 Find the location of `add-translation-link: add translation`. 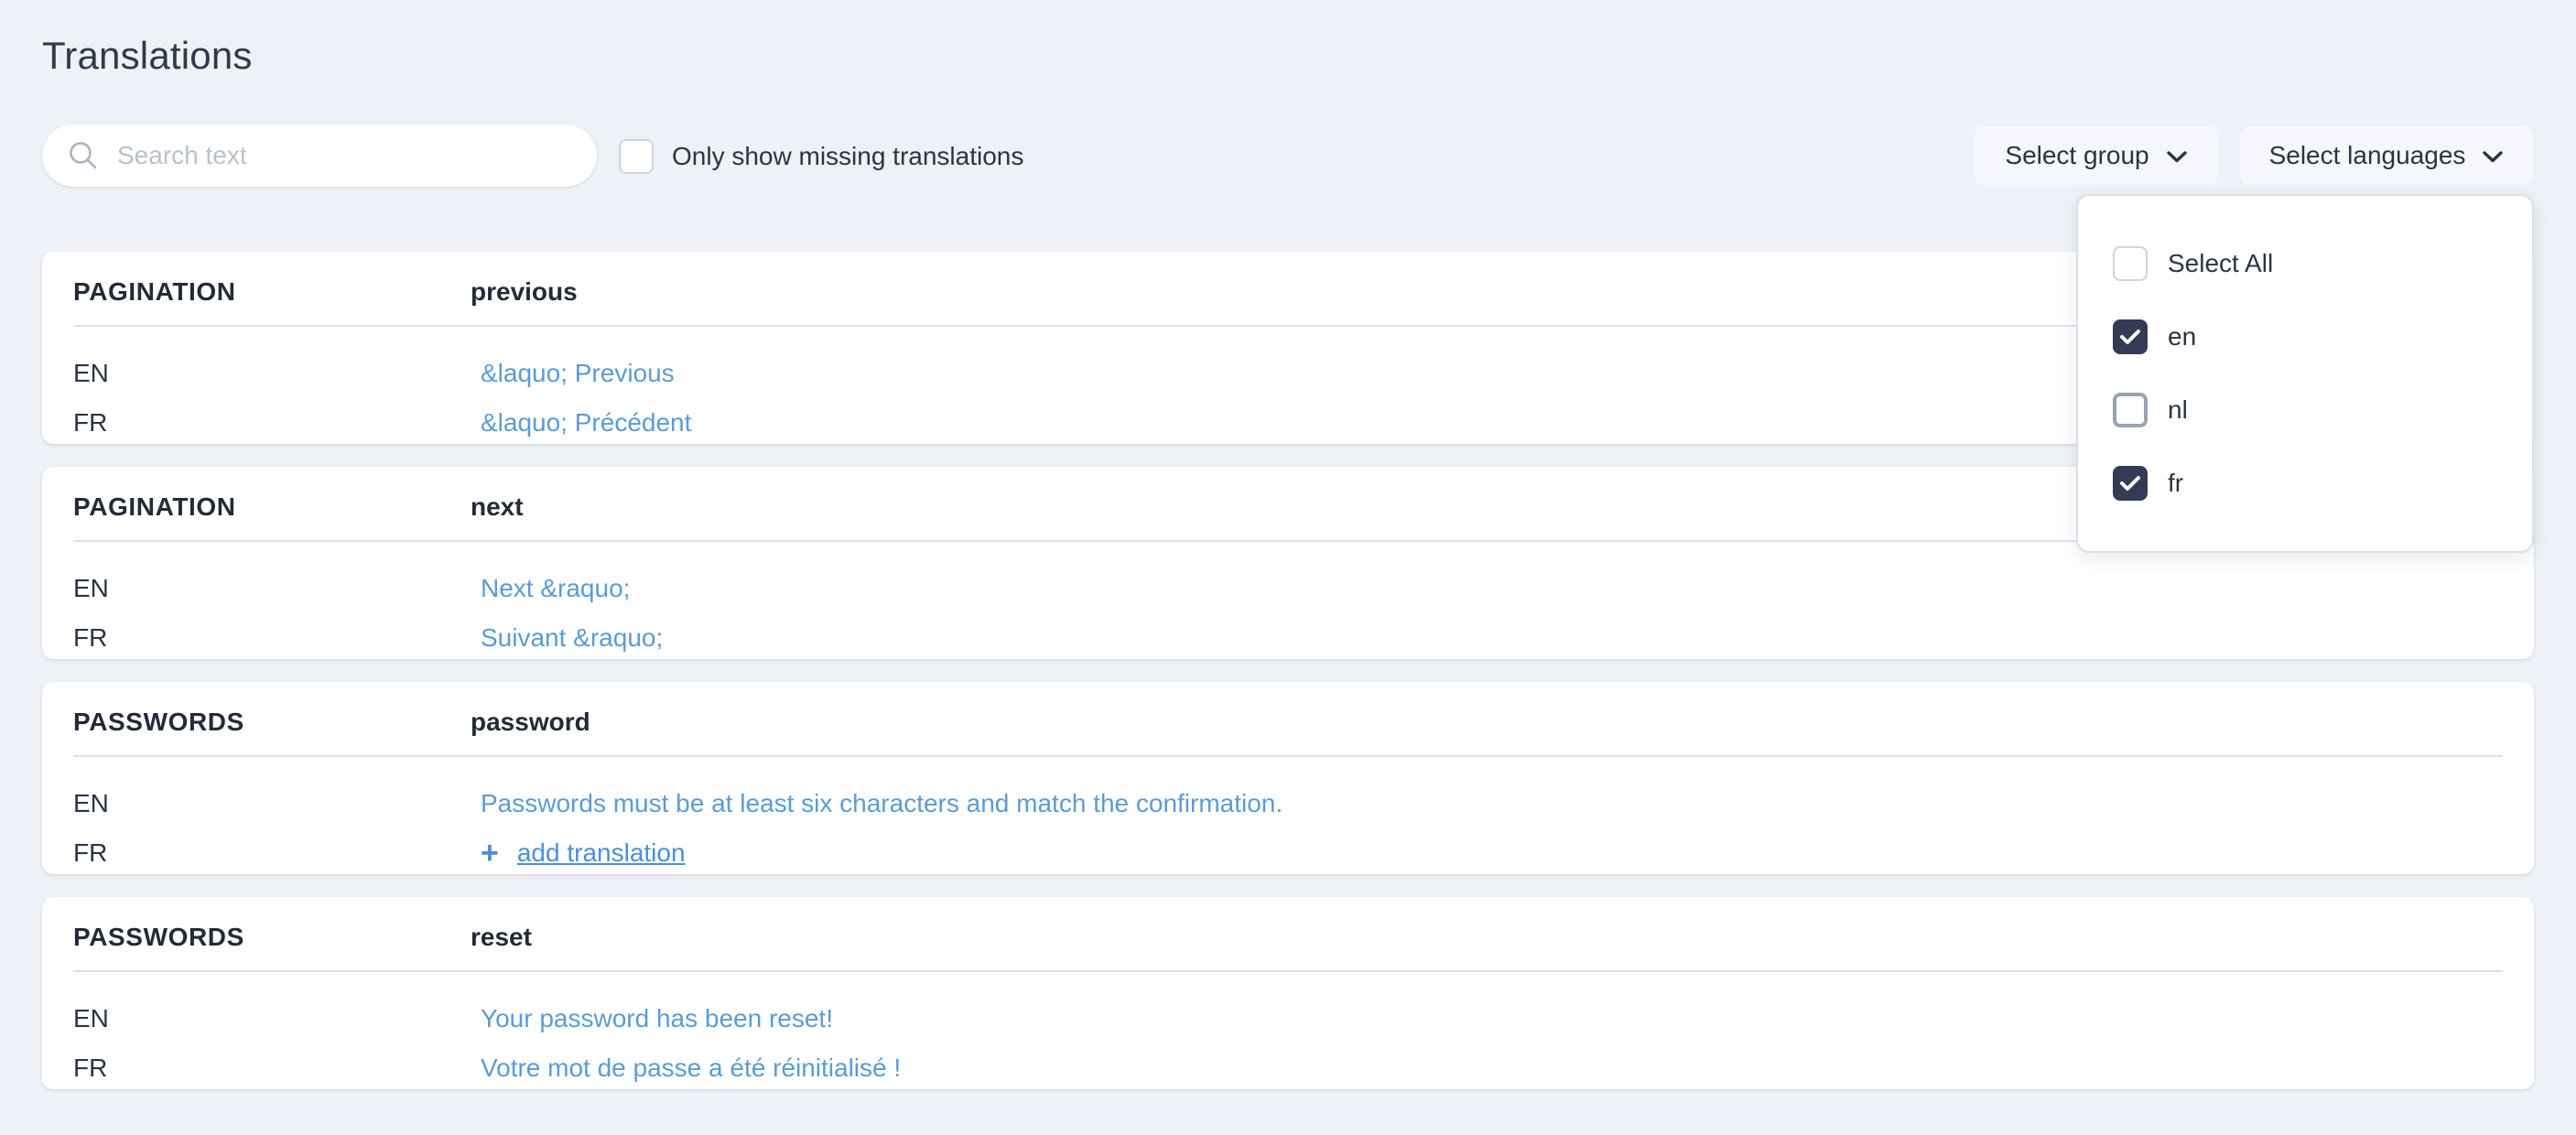

add-translation-link: add translation is located at coordinates (602, 853).